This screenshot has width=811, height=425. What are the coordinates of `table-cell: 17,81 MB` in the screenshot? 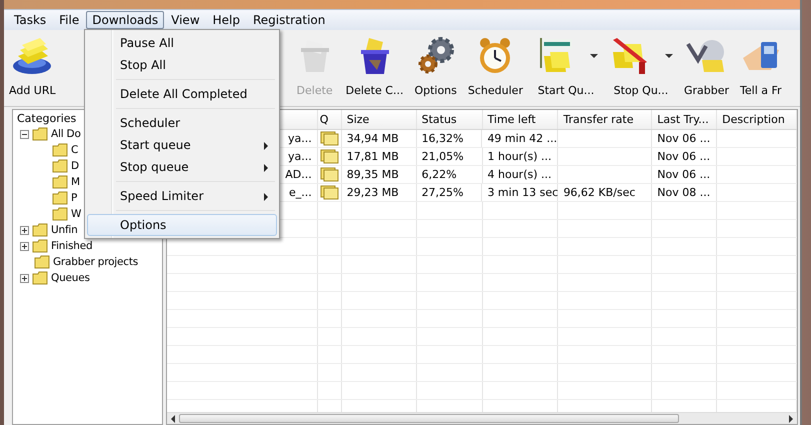 It's located at (379, 156).